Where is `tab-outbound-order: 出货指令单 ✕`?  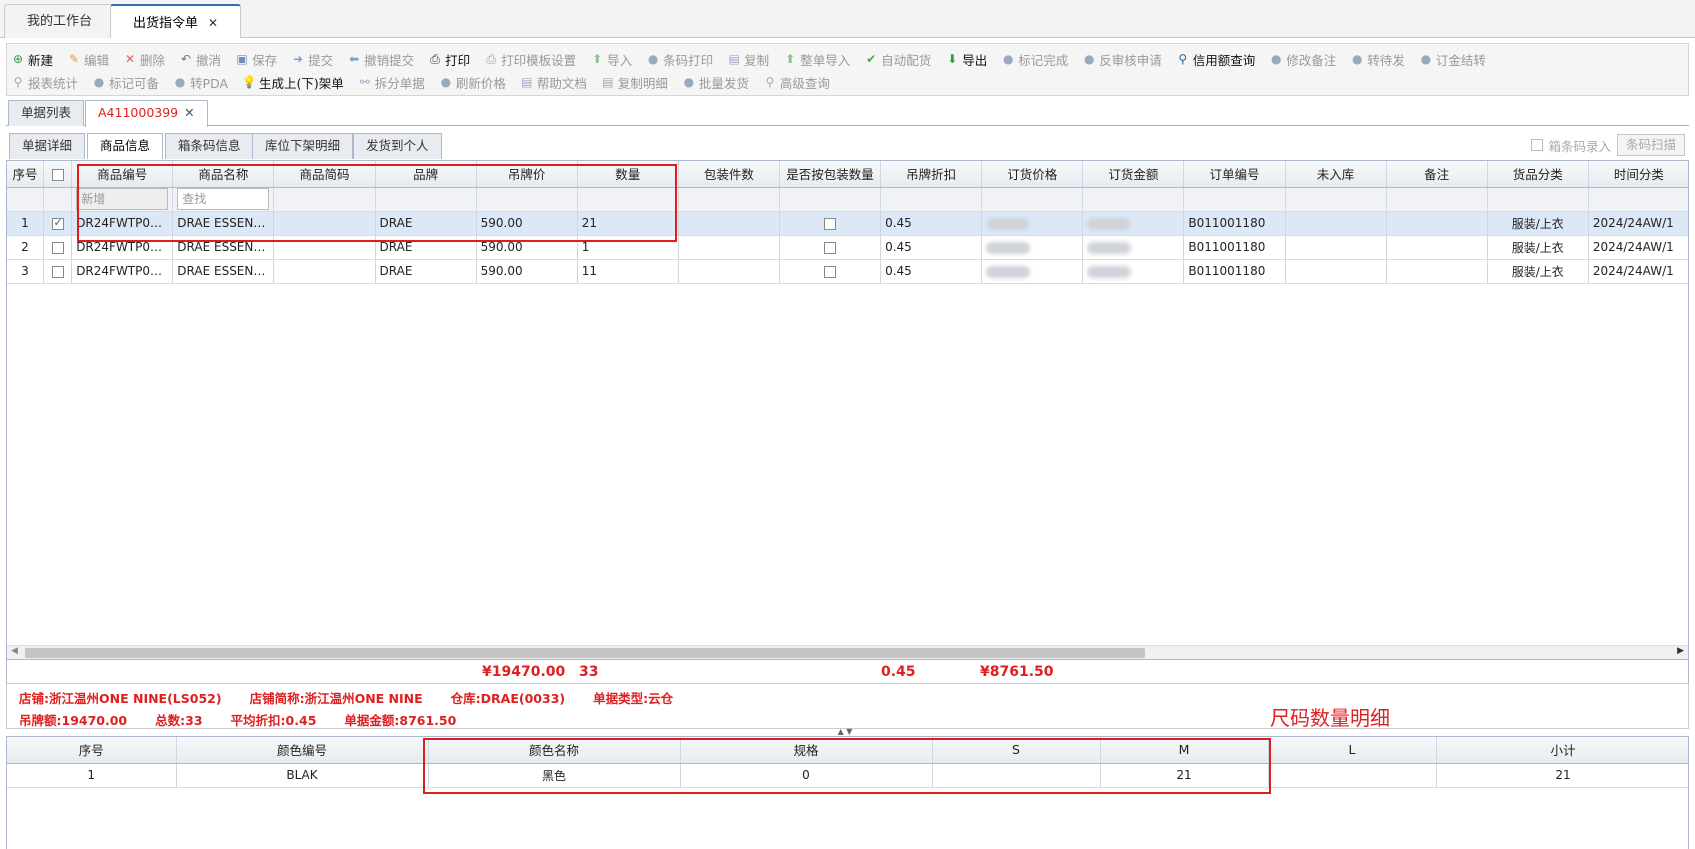
tab-outbound-order: 出货指令单 ✕ is located at coordinates (176, 21).